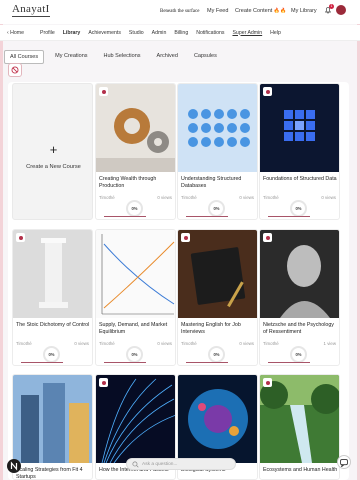 The height and width of the screenshot is (480, 360). What do you see at coordinates (217, 128) in the screenshot?
I see `course-image-blue-grid` at bounding box center [217, 128].